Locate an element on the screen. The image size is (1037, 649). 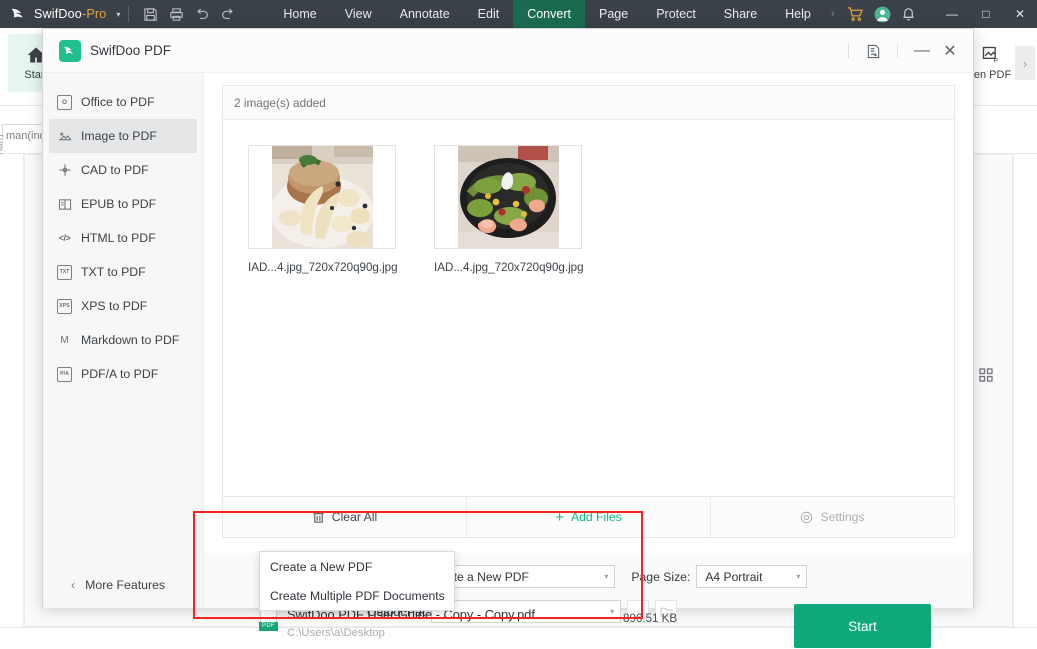
cad-icon is located at coordinates (64, 170).